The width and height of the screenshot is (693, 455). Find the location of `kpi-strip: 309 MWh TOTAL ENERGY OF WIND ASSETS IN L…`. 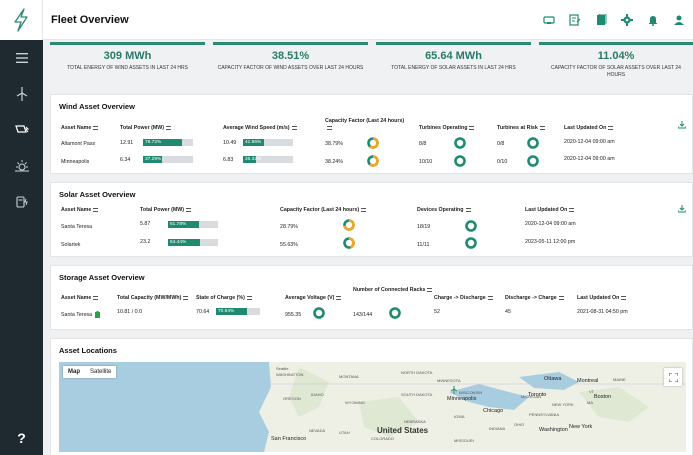

kpi-strip: 309 MWh TOTAL ENERGY OF WIND ASSETS IN L… is located at coordinates (371, 64).